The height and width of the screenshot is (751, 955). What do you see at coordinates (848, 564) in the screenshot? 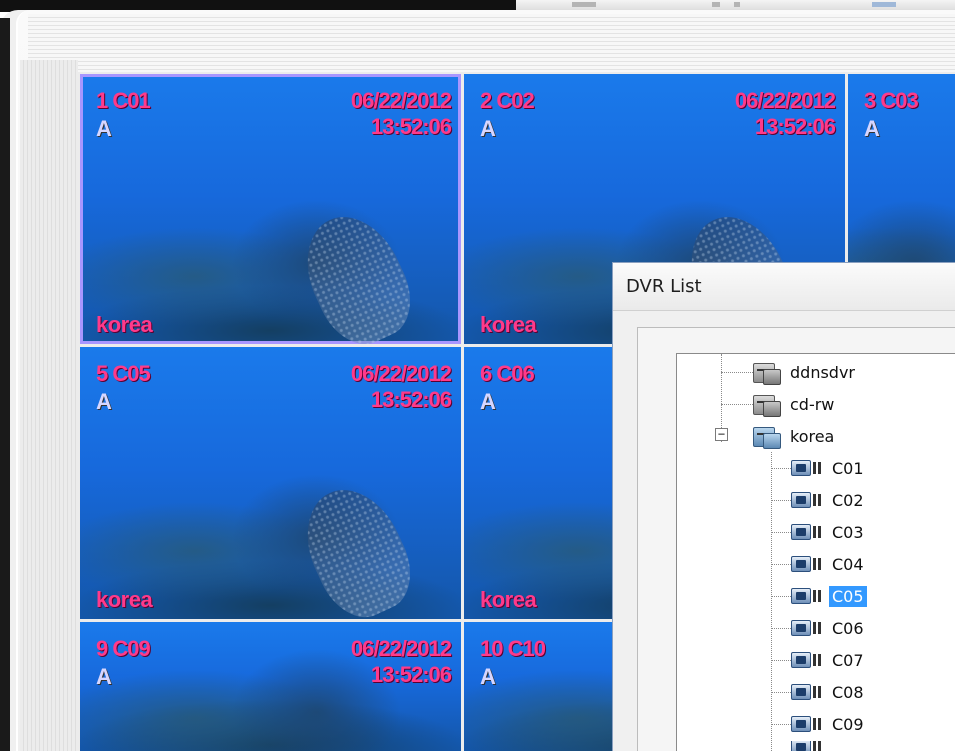
I see `tree-node-label: C04` at bounding box center [848, 564].